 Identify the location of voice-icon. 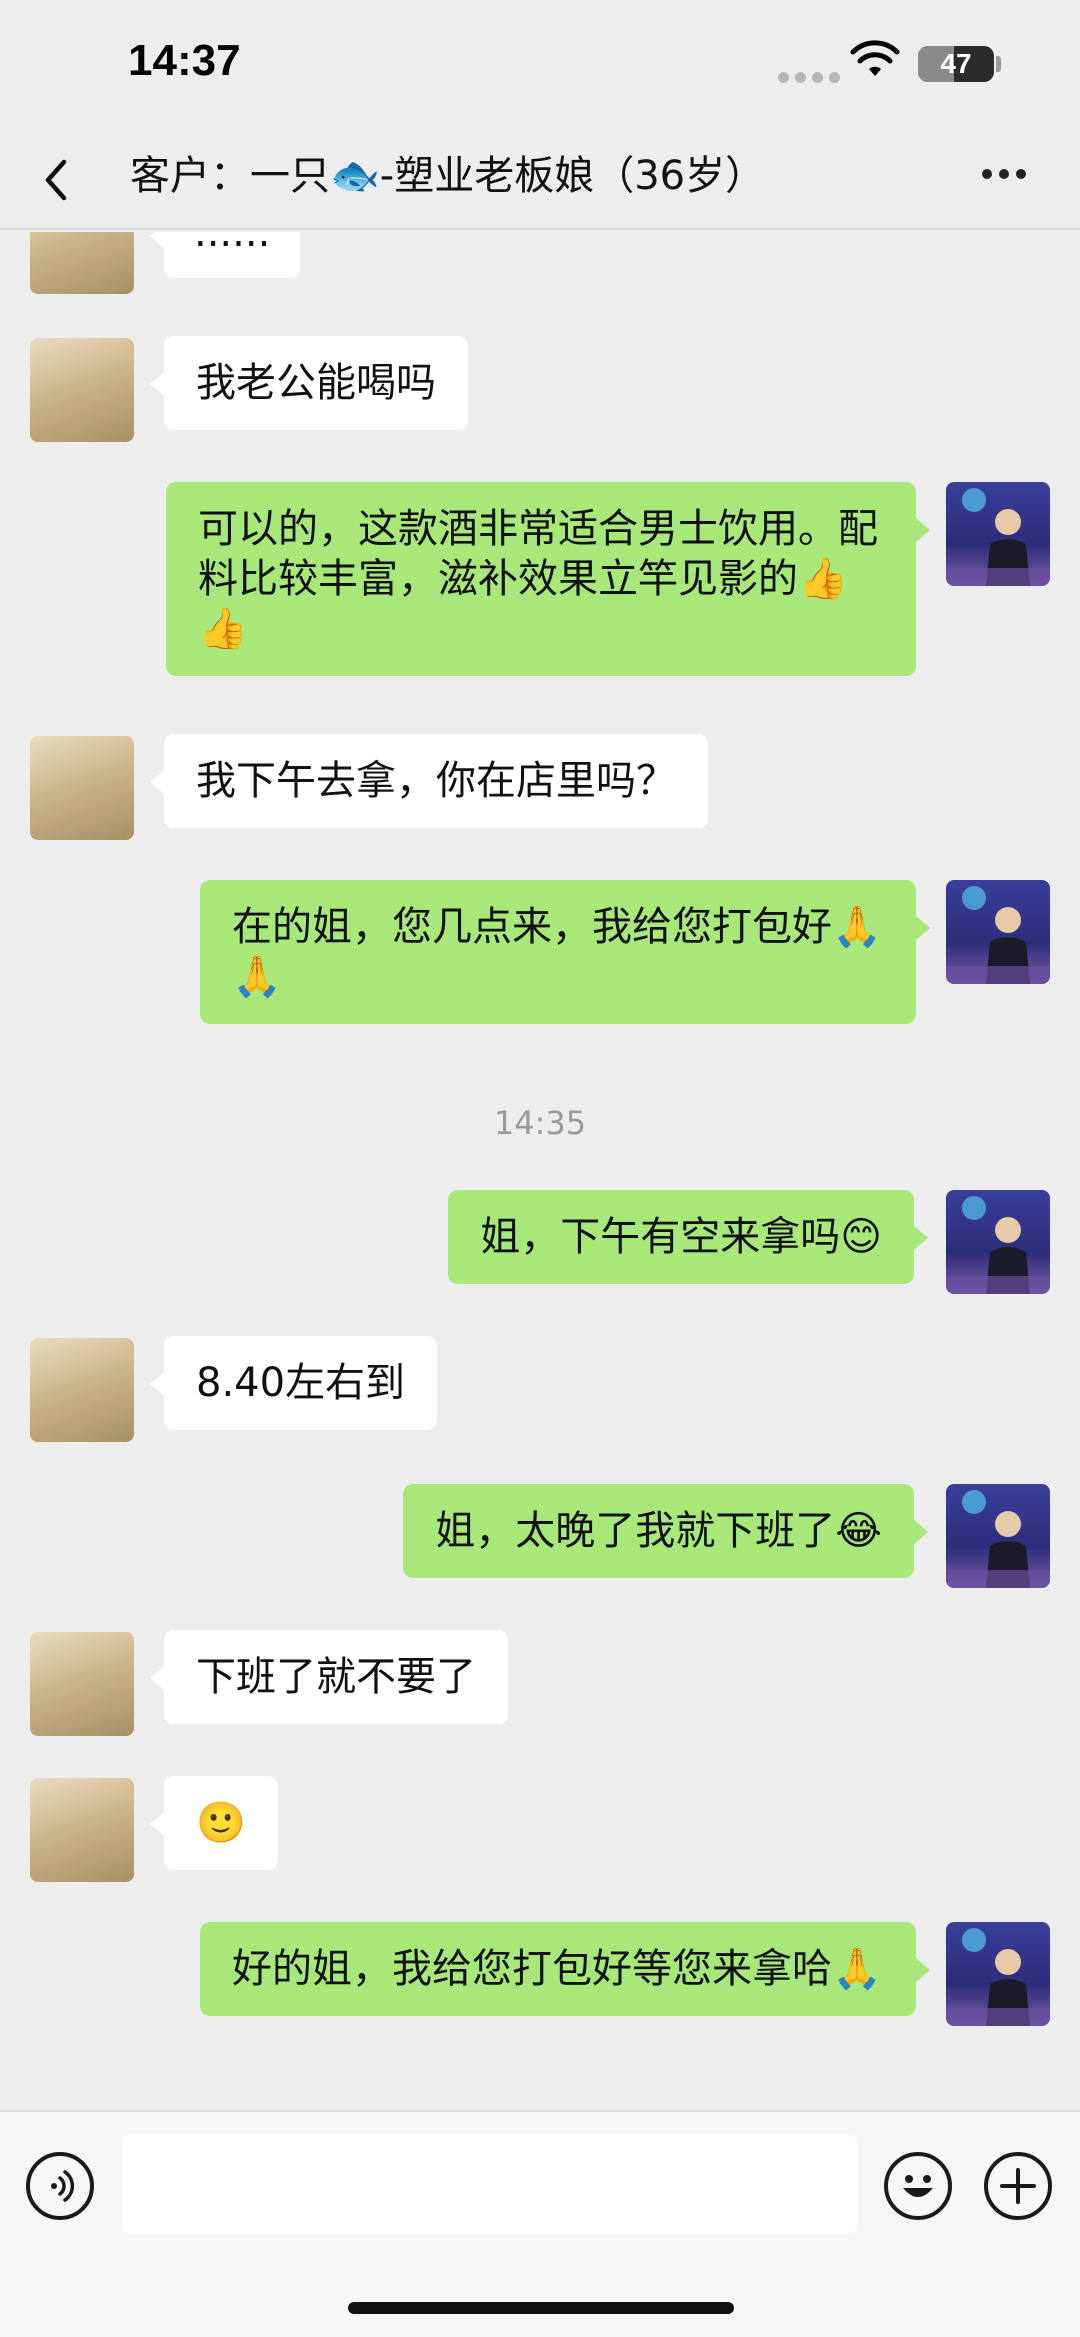
(60, 2186).